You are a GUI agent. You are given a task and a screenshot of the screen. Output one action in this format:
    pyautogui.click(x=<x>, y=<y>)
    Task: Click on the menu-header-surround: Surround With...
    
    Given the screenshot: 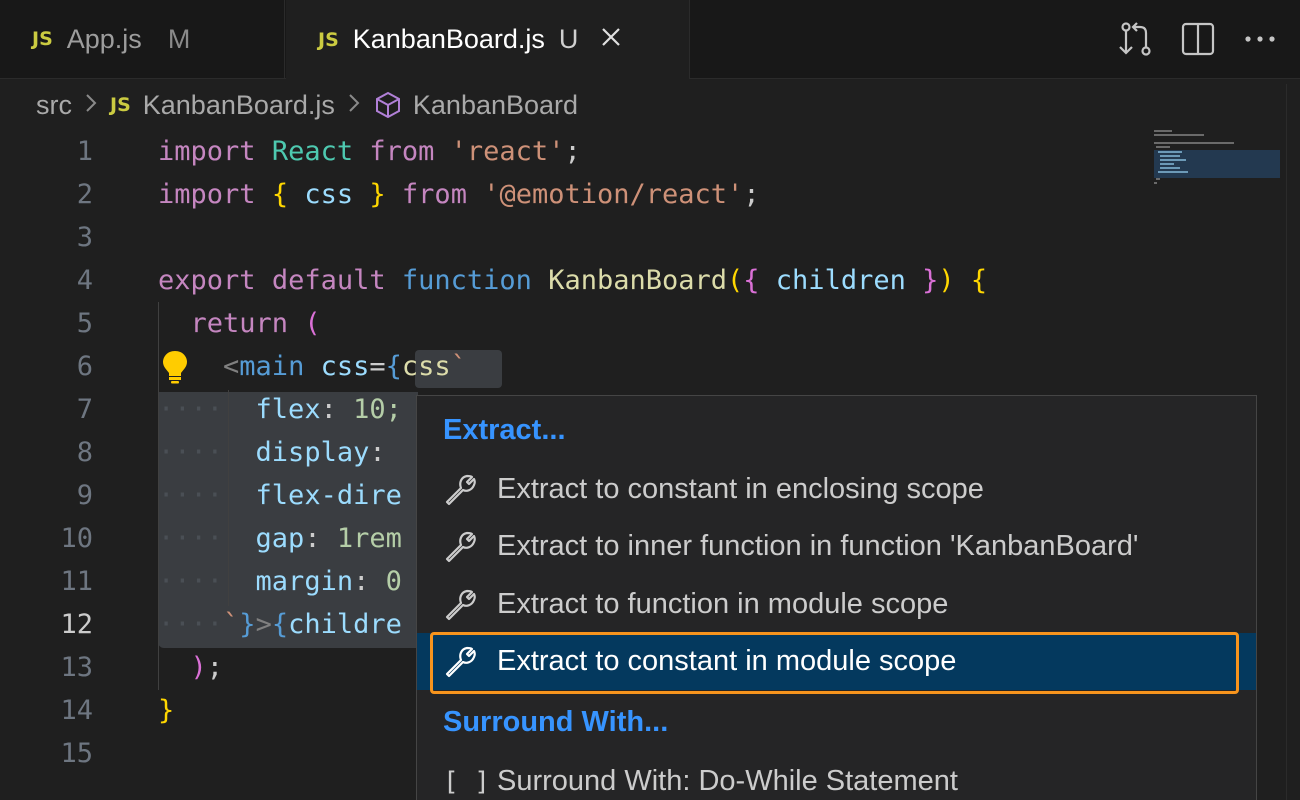 What is the action you would take?
    pyautogui.click(x=556, y=722)
    